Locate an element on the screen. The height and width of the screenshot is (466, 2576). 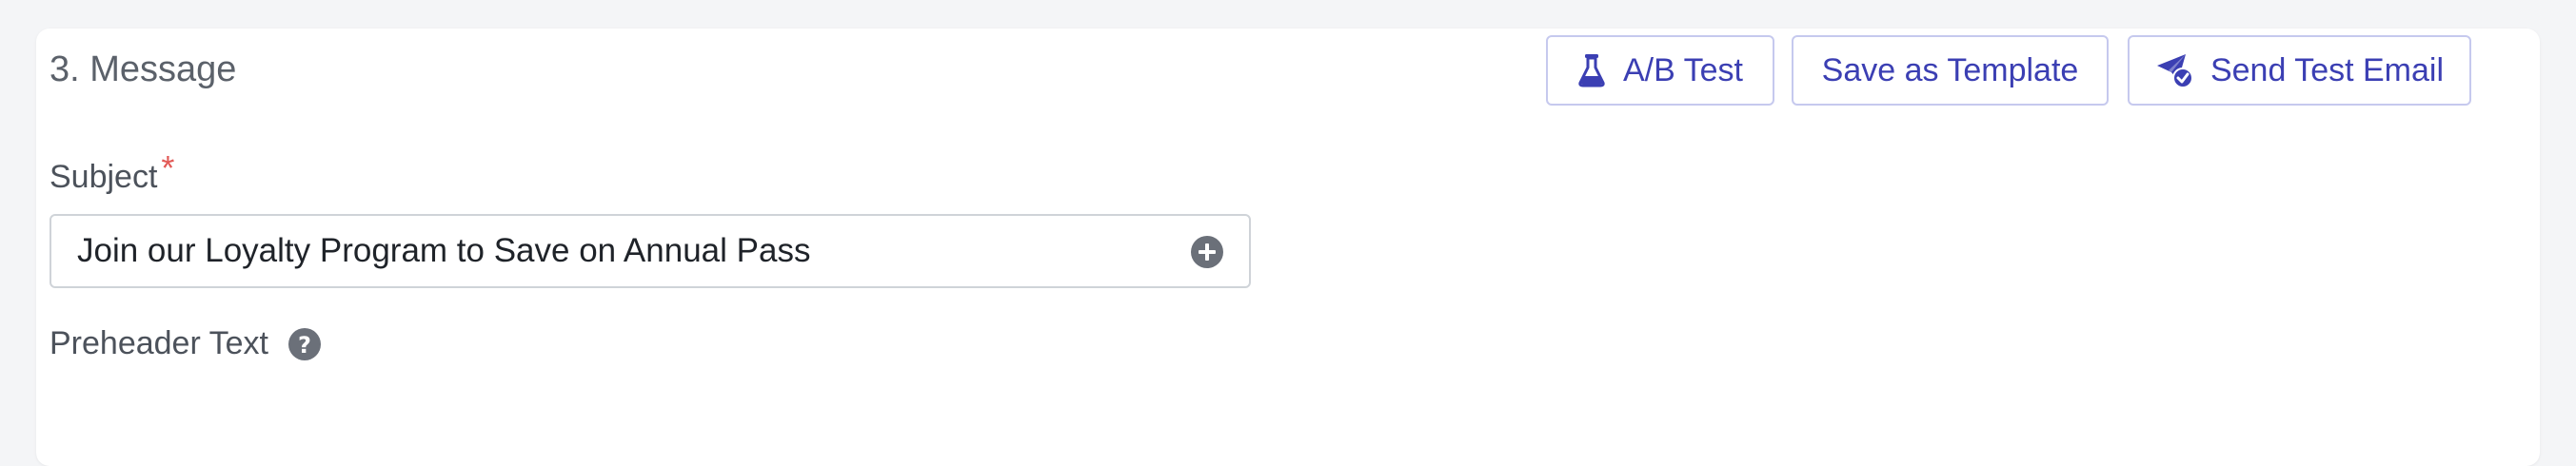
ab-test-button: A/B Test is located at coordinates (1660, 70).